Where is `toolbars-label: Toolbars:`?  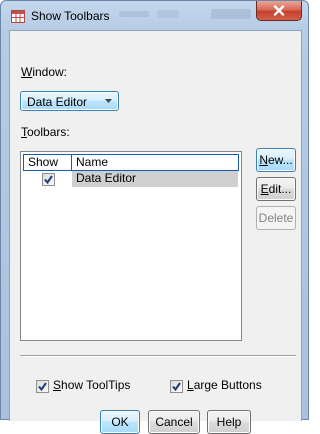 toolbars-label: Toolbars: is located at coordinates (45, 132).